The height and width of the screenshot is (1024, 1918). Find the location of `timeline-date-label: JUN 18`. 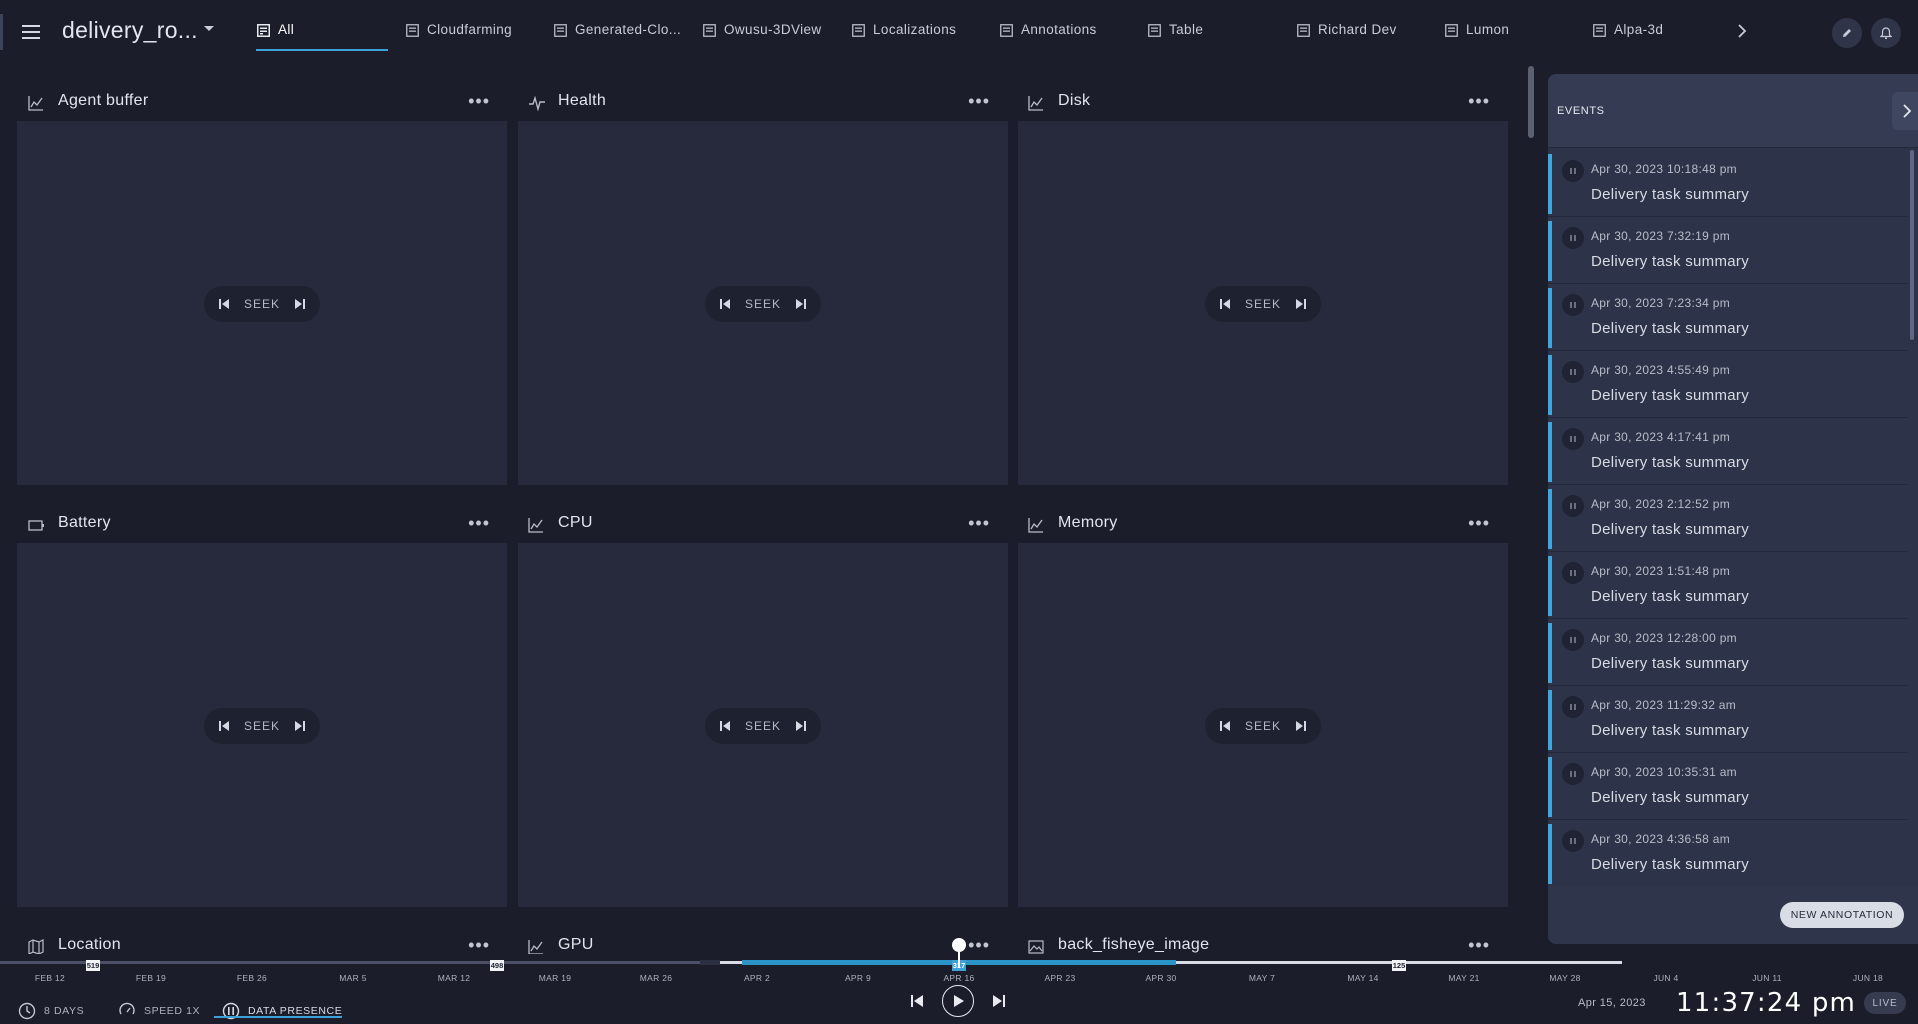

timeline-date-label: JUN 18 is located at coordinates (1868, 978).